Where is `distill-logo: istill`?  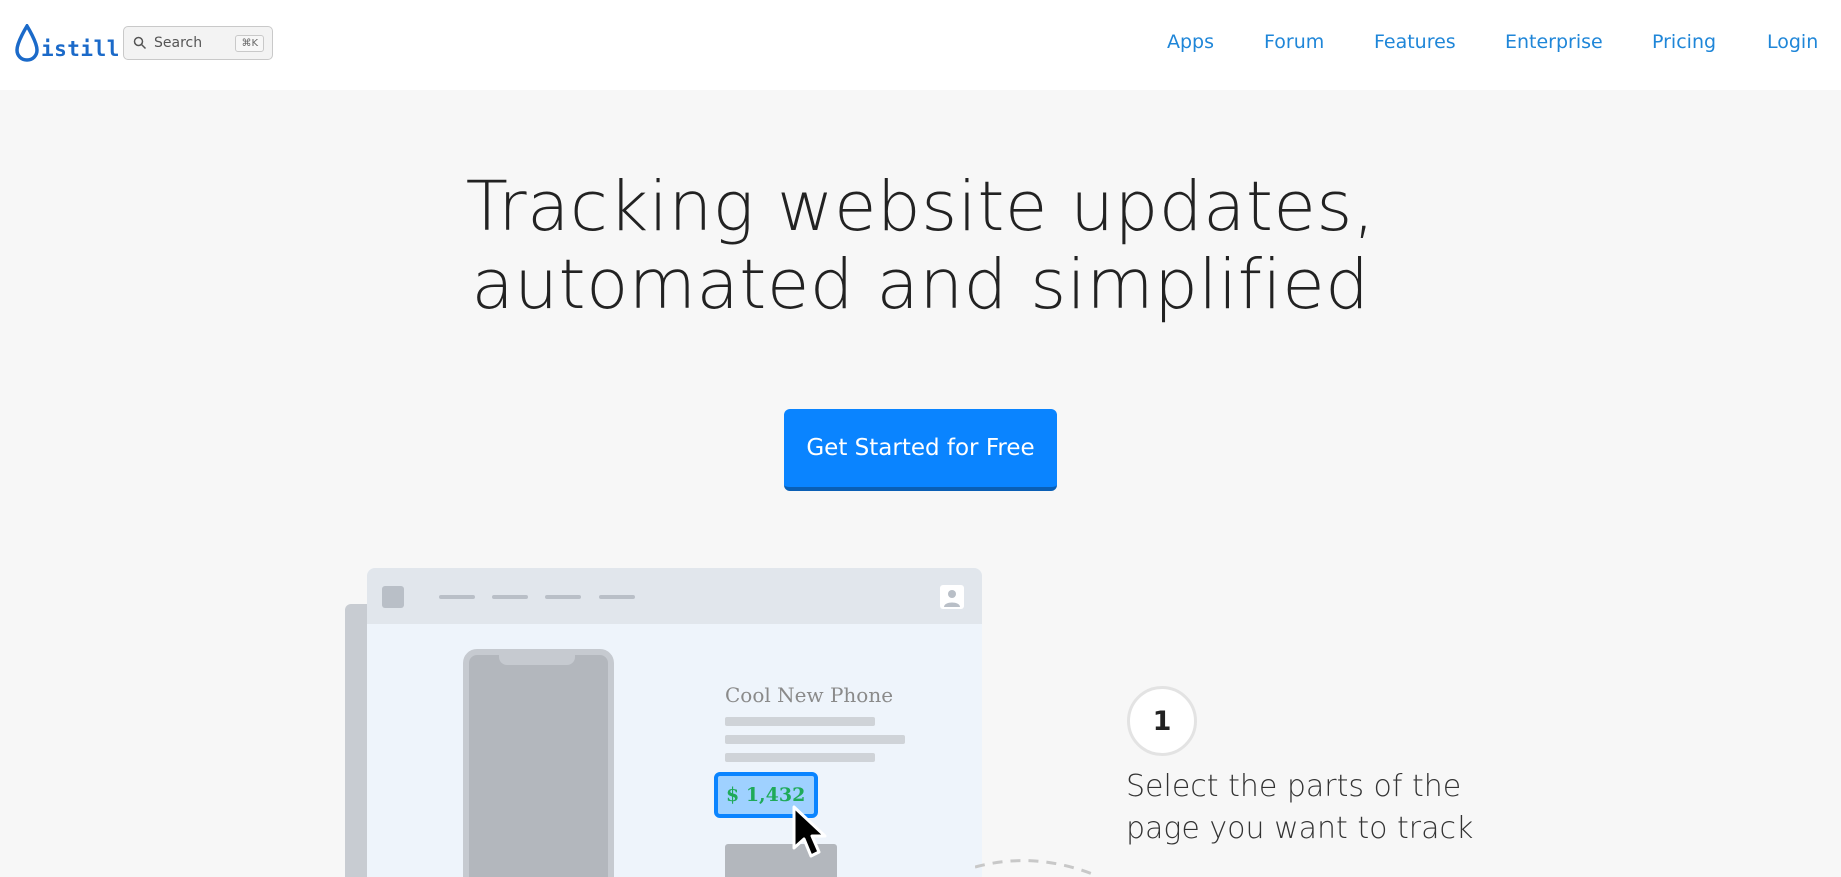 distill-logo: istill is located at coordinates (67, 42).